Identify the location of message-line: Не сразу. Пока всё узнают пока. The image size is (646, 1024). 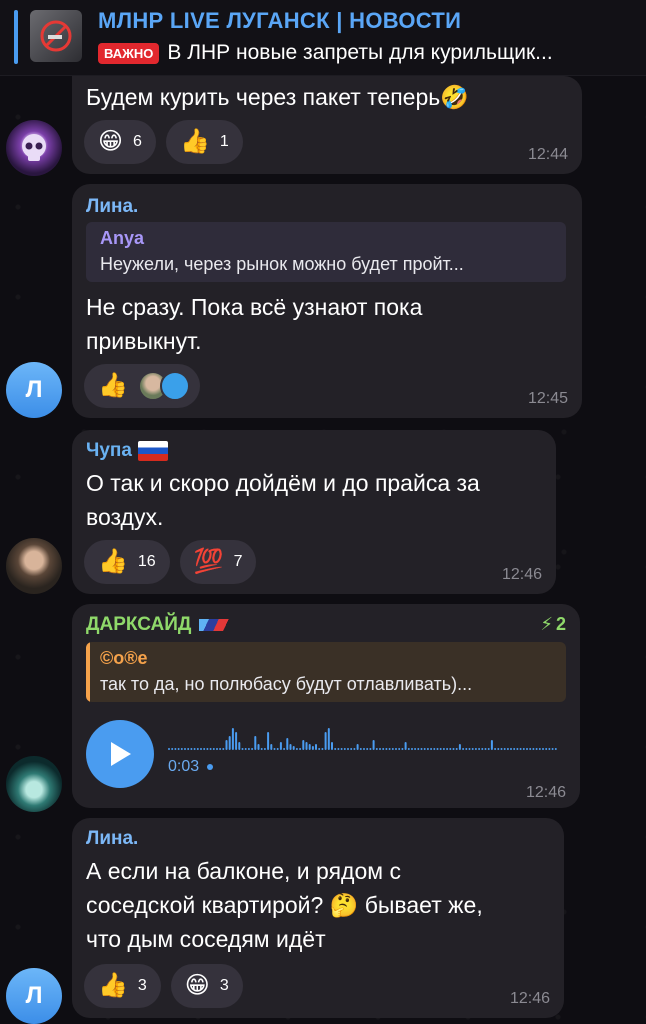
(254, 307).